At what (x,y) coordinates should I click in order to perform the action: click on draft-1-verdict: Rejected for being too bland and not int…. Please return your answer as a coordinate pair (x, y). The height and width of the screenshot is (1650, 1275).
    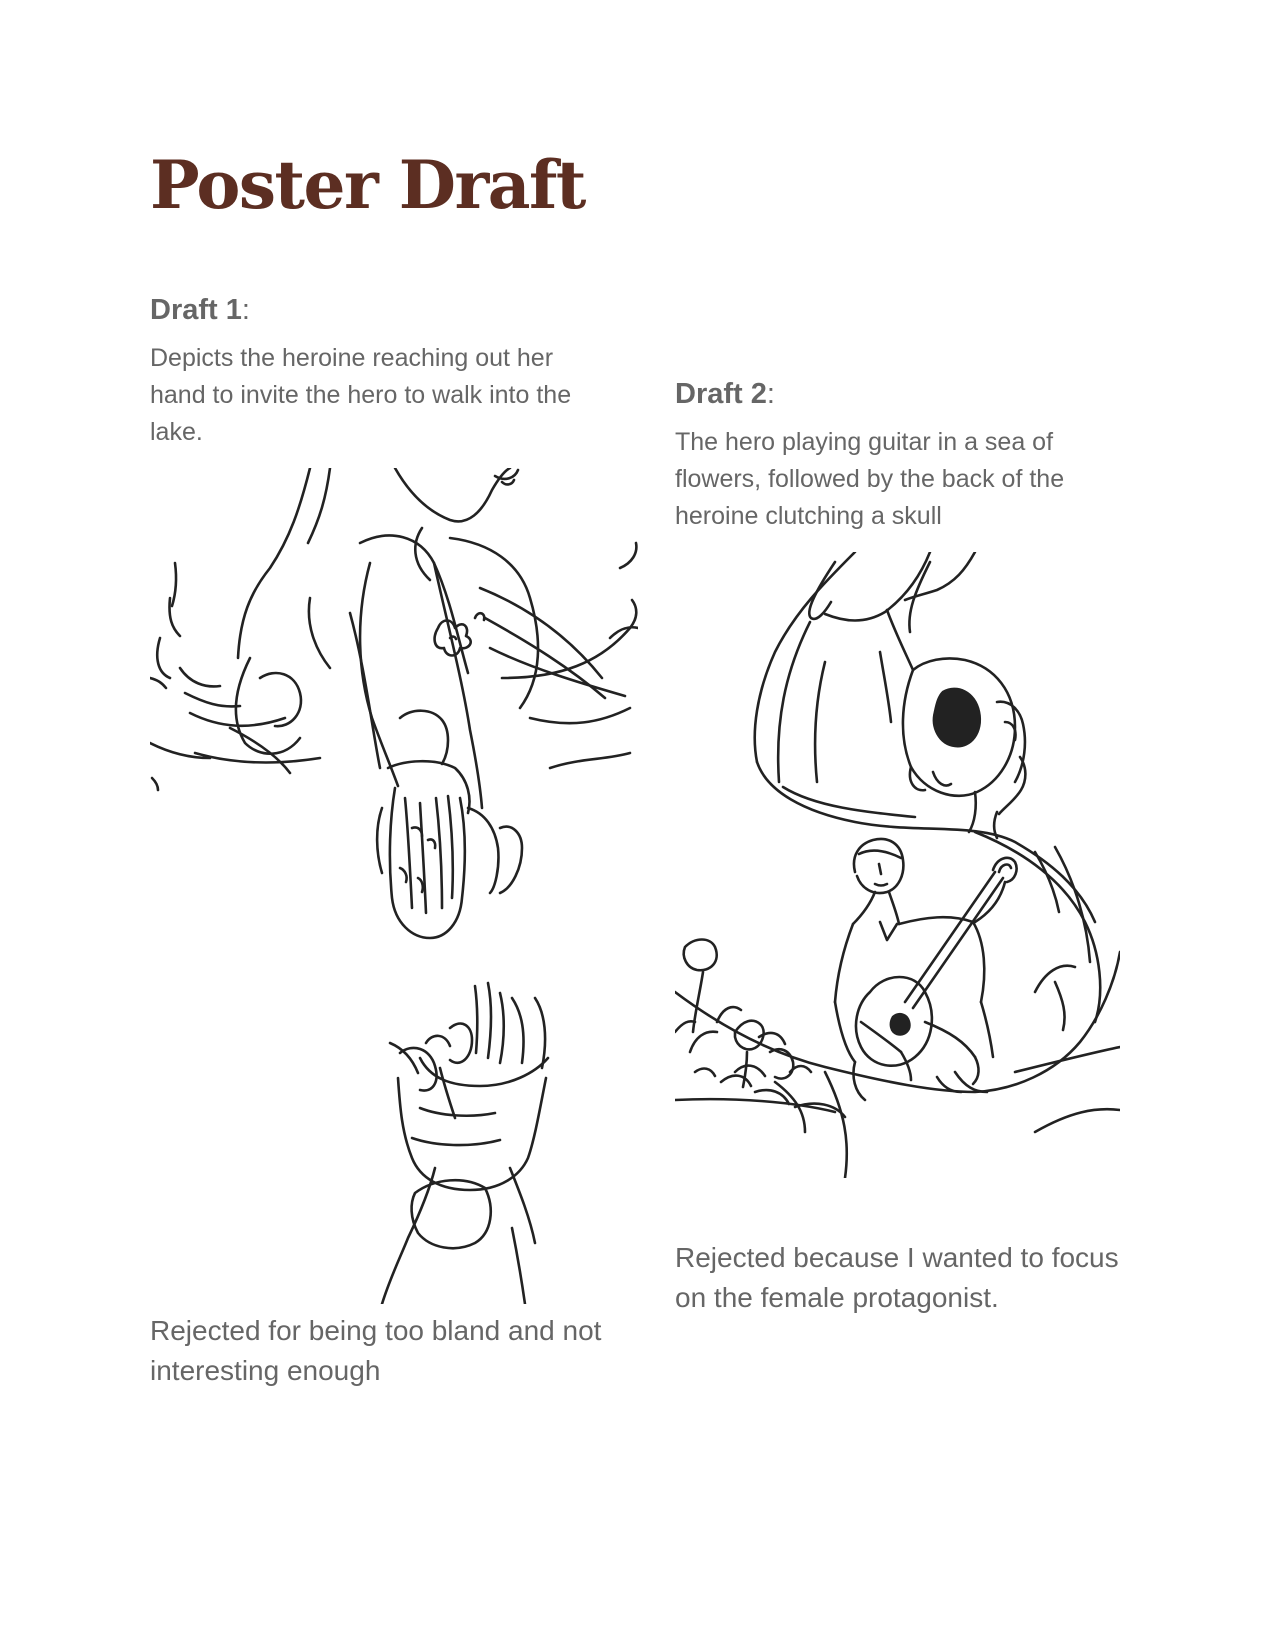
    Looking at the image, I should click on (376, 1350).